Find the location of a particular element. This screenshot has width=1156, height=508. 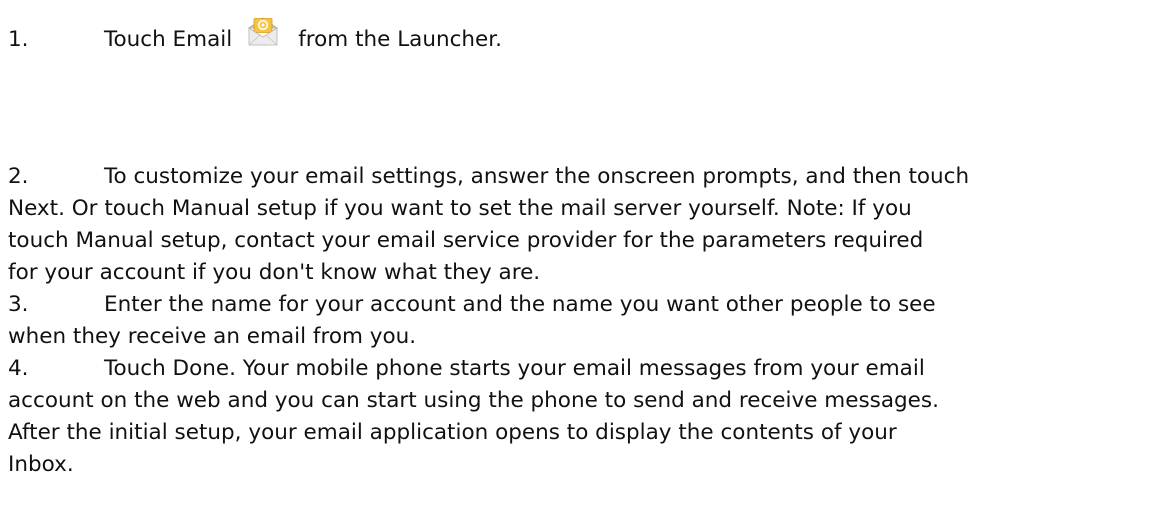

step-number: 1. is located at coordinates (18, 39).